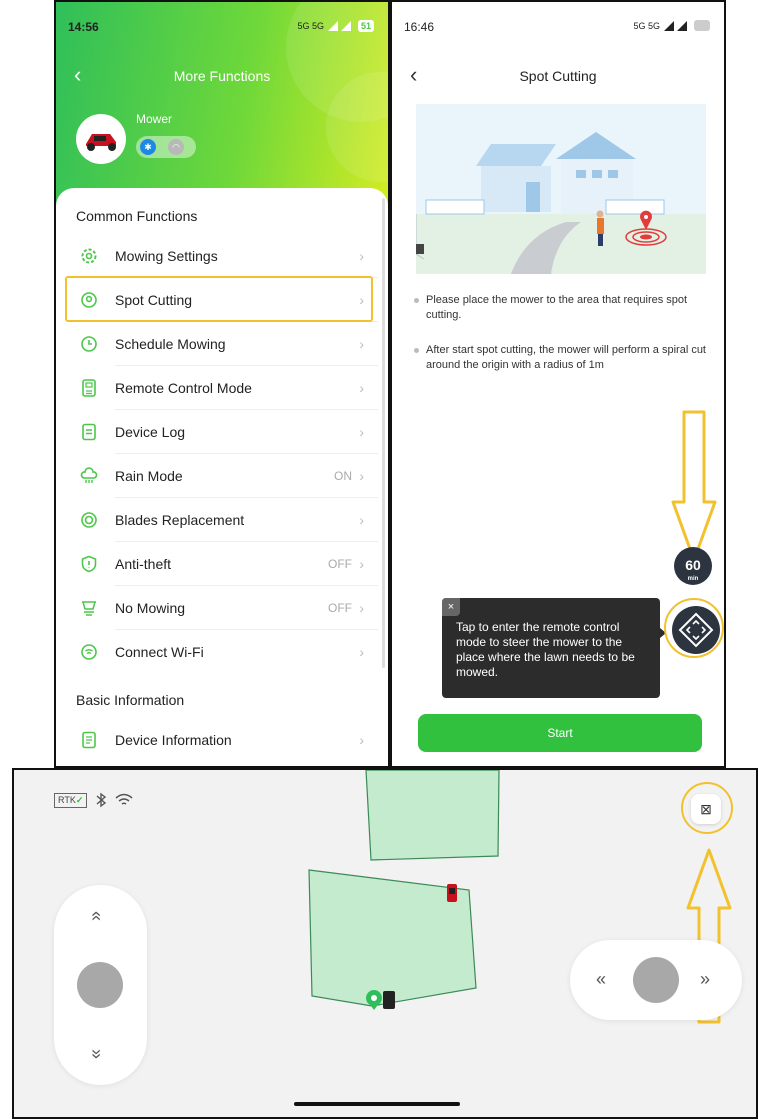 The height and width of the screenshot is (1119, 758). What do you see at coordinates (221, 432) in the screenshot?
I see `menu-item-device-log: Device Log ›` at bounding box center [221, 432].